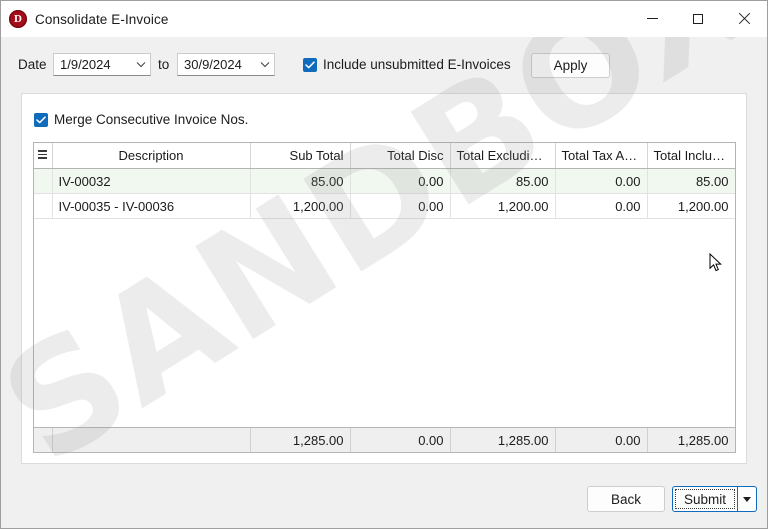 The width and height of the screenshot is (768, 529). I want to click on column-header-sub-total: Sub Total, so click(300, 156).